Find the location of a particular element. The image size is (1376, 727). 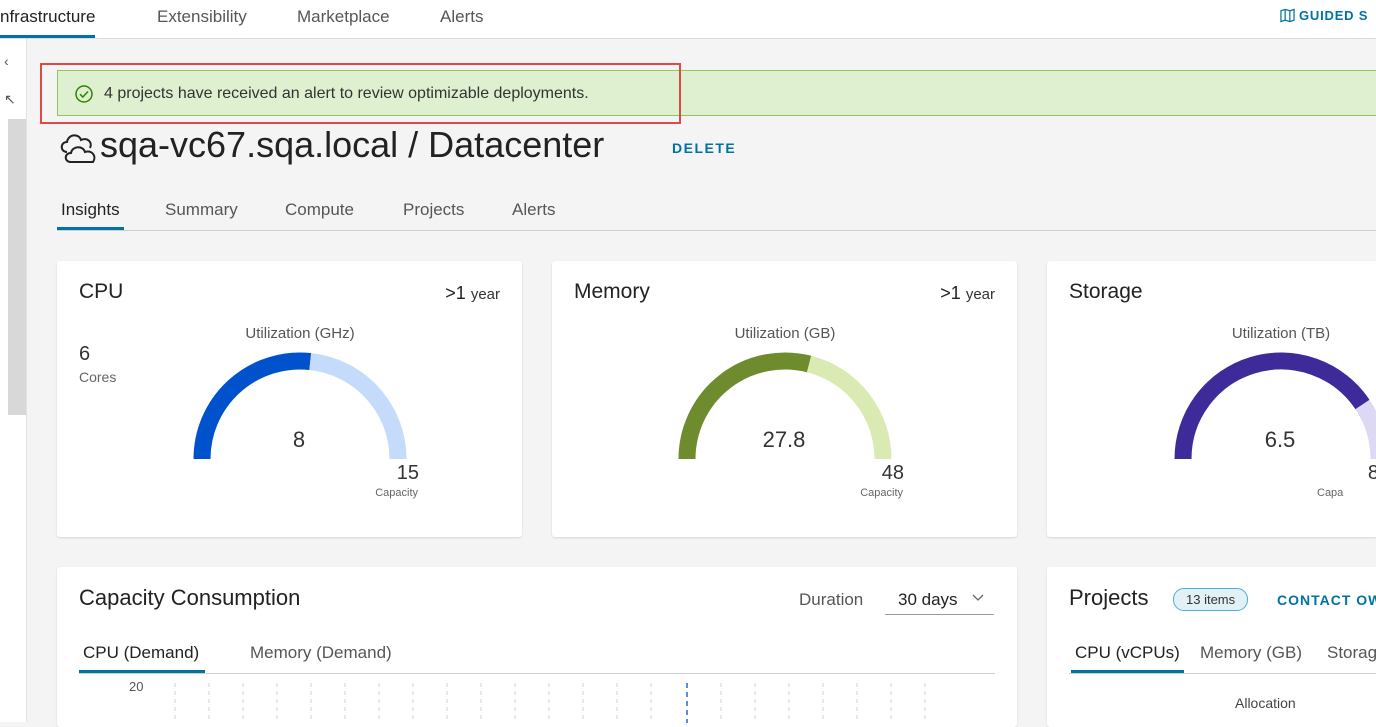

cpu-capacity-label: Capacity is located at coordinates (396, 493).